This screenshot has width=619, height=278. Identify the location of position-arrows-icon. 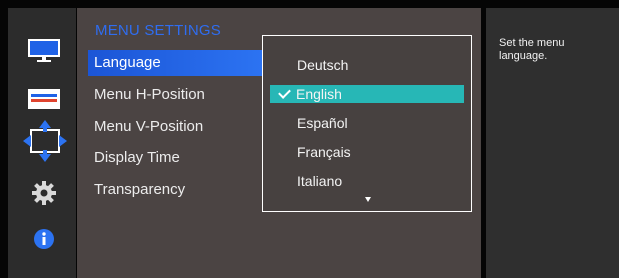
(45, 141).